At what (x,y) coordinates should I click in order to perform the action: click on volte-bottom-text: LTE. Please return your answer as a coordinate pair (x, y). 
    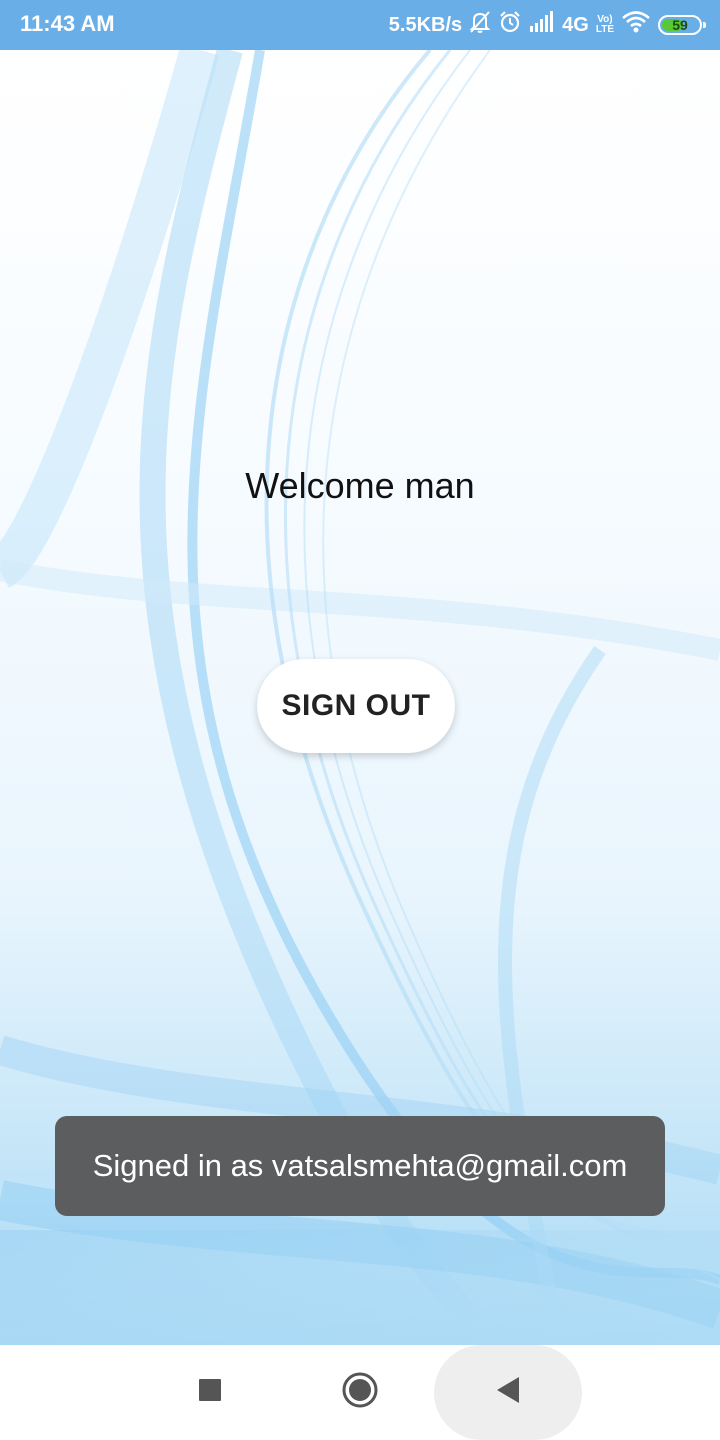
    Looking at the image, I should click on (604, 29).